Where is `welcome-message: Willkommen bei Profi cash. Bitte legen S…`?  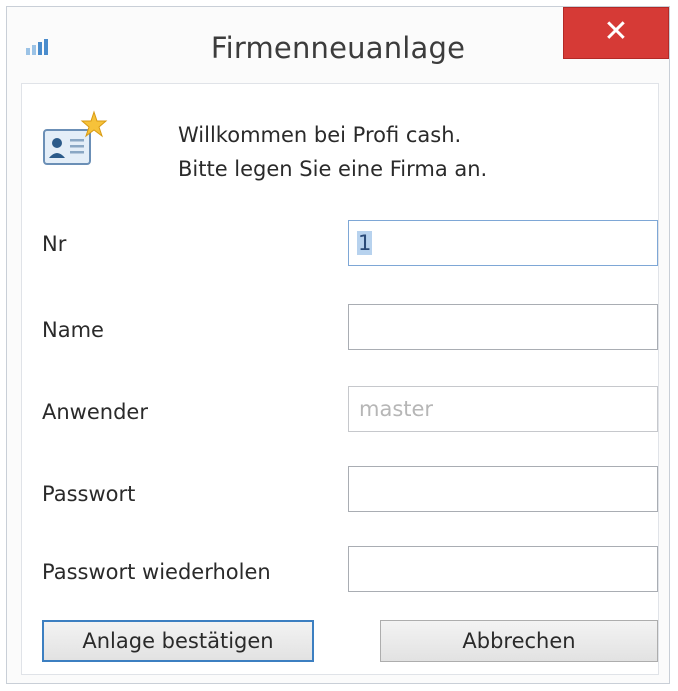
welcome-message: Willkommen bei Profi cash. Bitte legen S… is located at coordinates (332, 152).